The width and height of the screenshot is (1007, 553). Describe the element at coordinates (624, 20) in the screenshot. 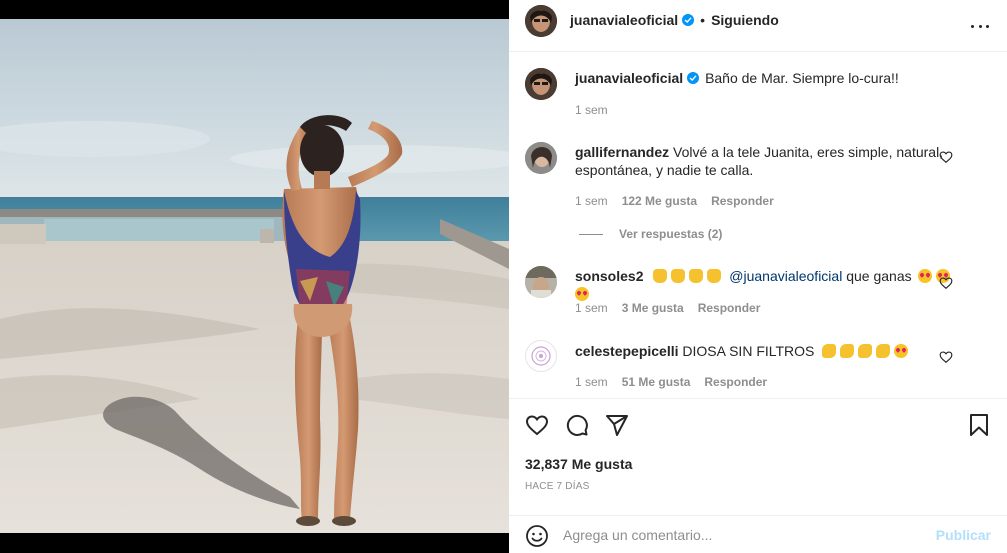

I see `author-username: juanavialeoficial` at that location.